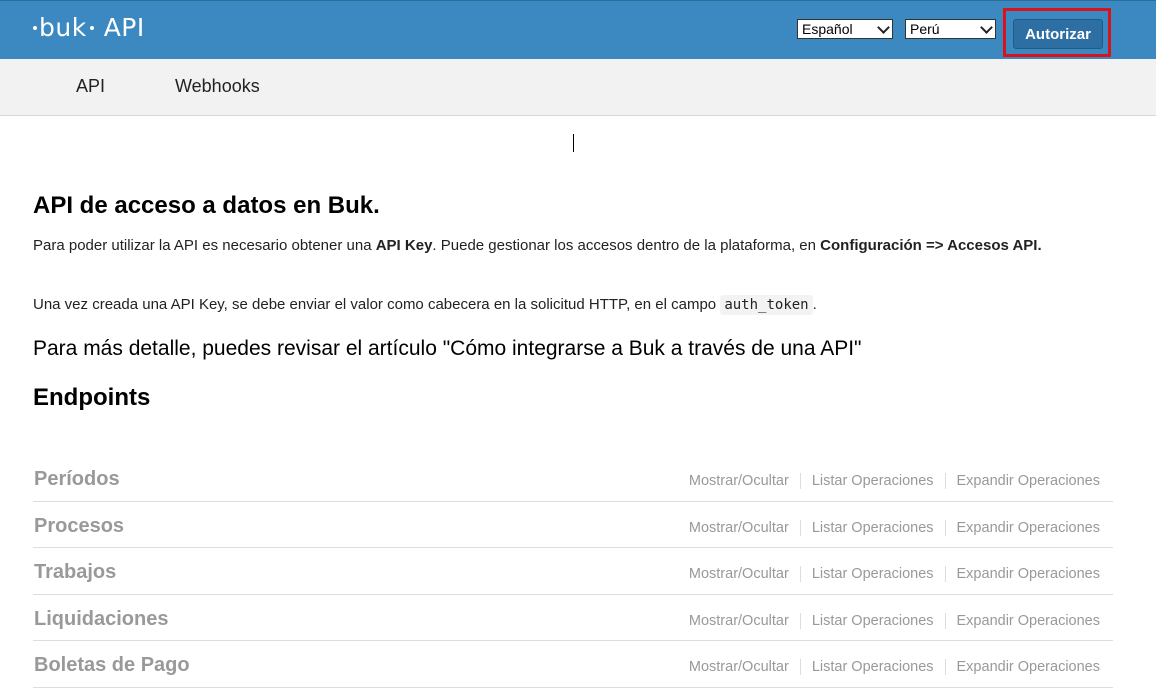 Image resolution: width=1156 pixels, height=688 pixels. What do you see at coordinates (101, 619) in the screenshot?
I see `resource-name: Liquidaciones` at bounding box center [101, 619].